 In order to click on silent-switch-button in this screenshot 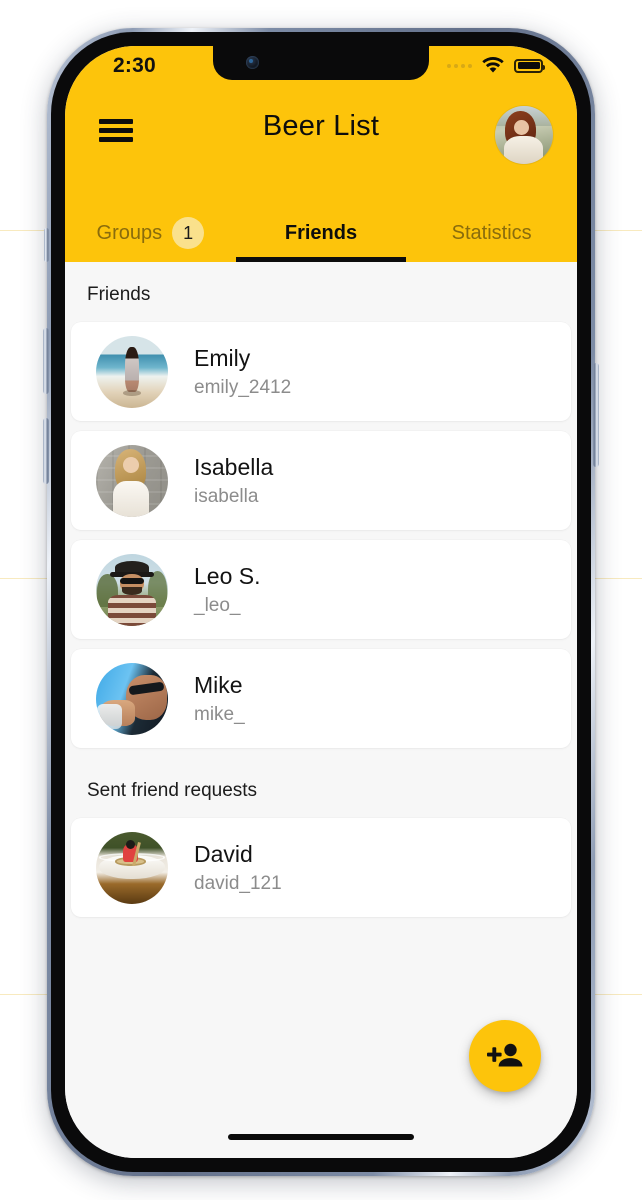, I will do `click(46, 245)`.